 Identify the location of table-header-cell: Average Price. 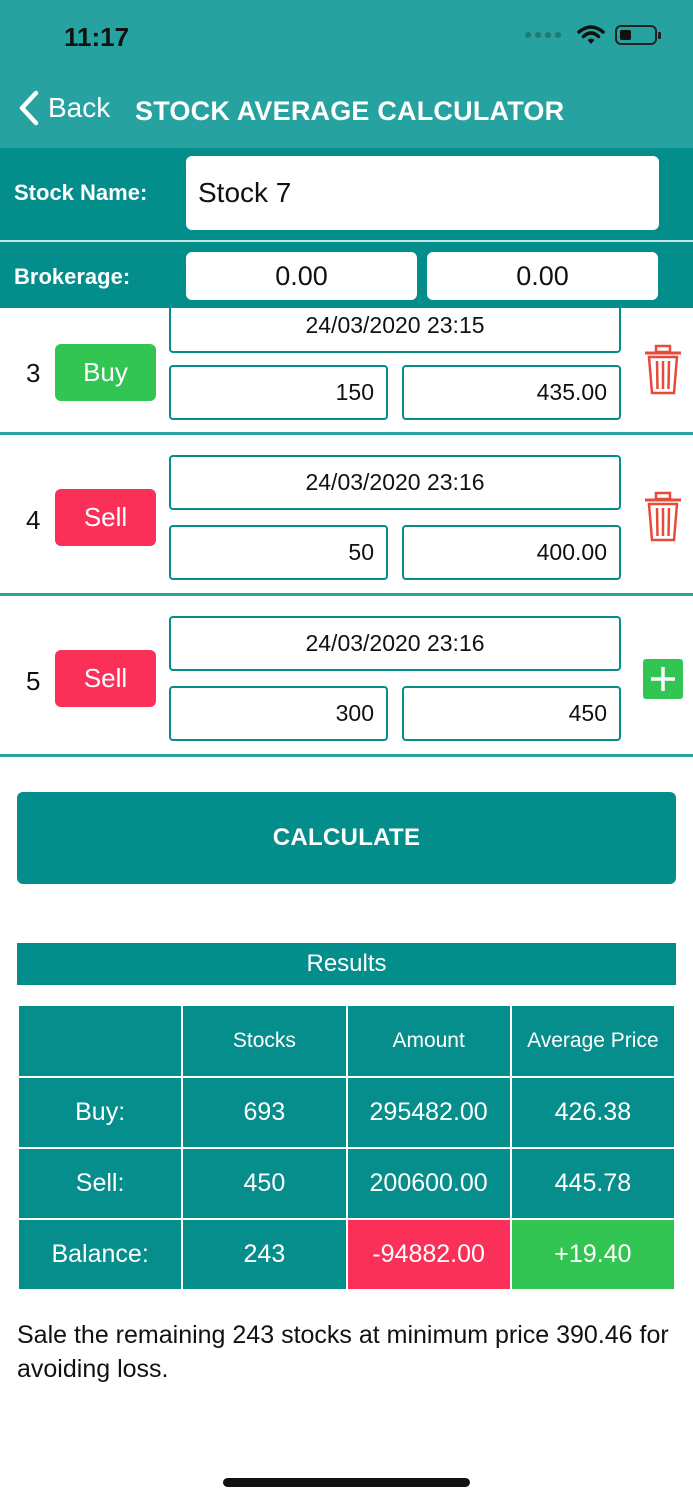
(593, 1041).